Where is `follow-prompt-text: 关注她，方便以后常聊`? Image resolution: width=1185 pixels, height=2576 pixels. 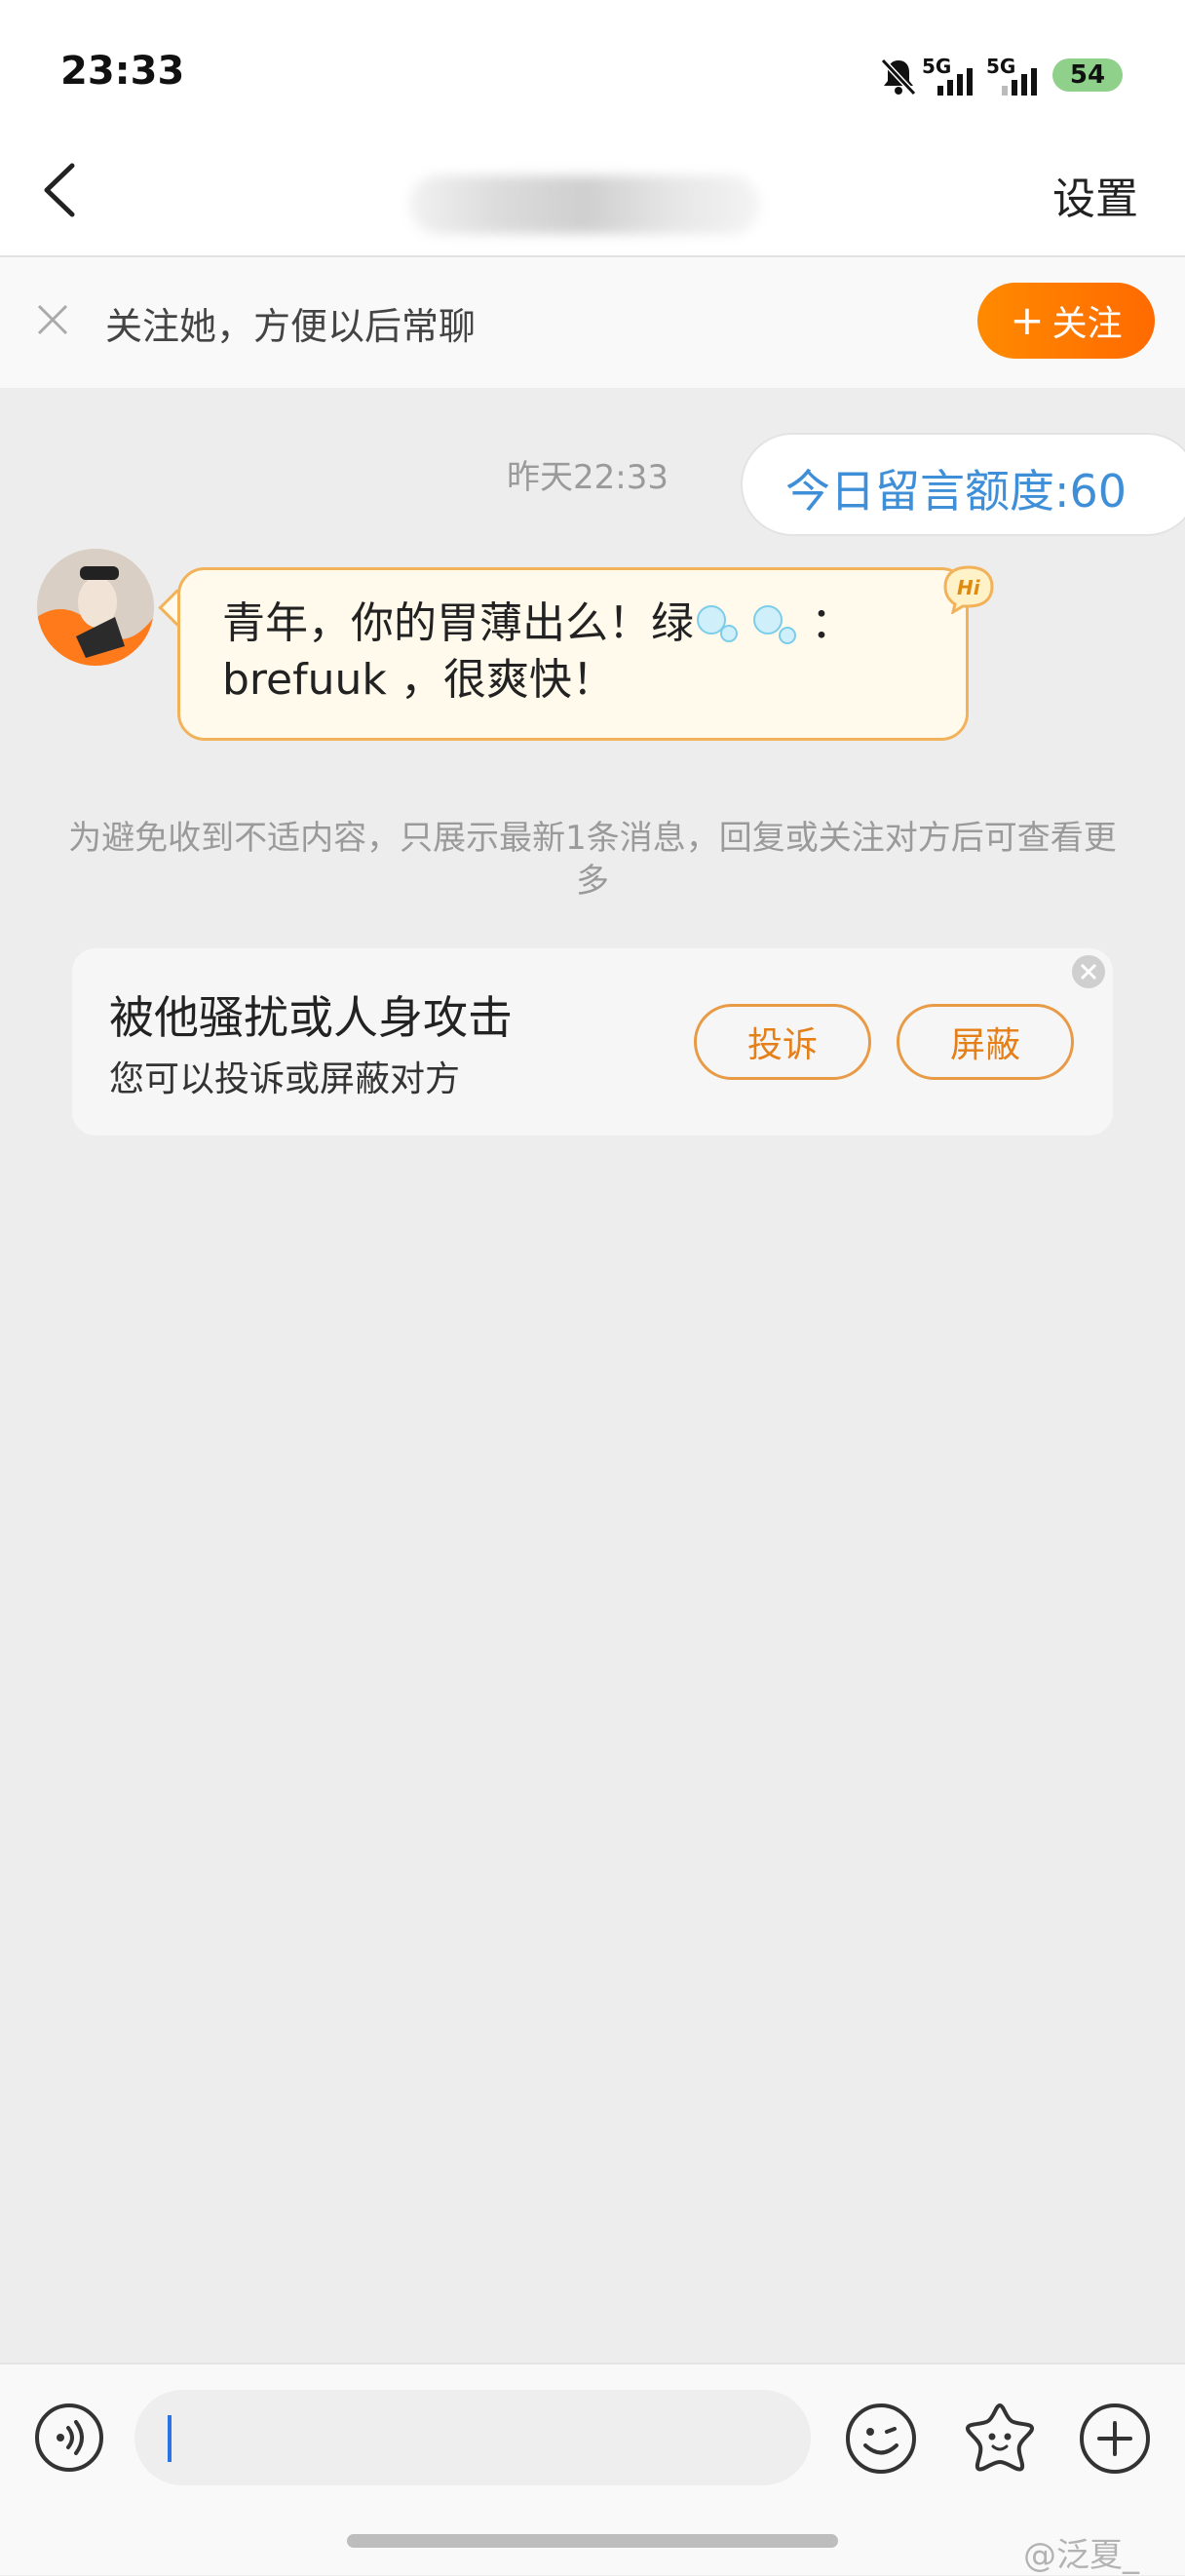
follow-prompt-text: 关注她，方便以后常聊 is located at coordinates (291, 326).